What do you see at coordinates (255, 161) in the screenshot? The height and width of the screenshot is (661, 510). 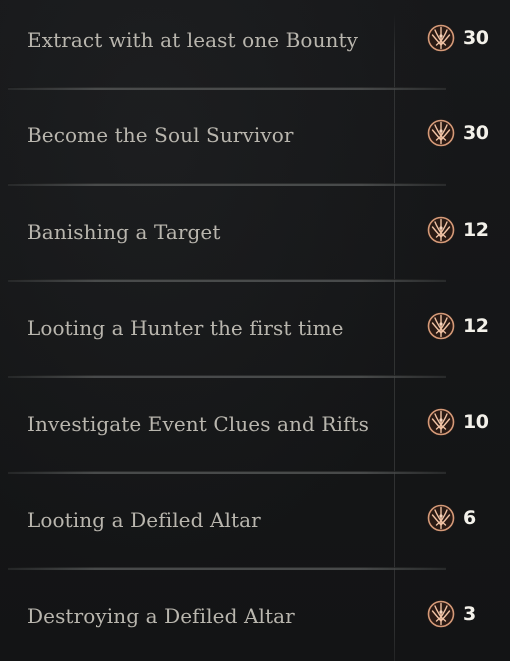 I see `list-item: Become the Soul Survivor 30` at bounding box center [255, 161].